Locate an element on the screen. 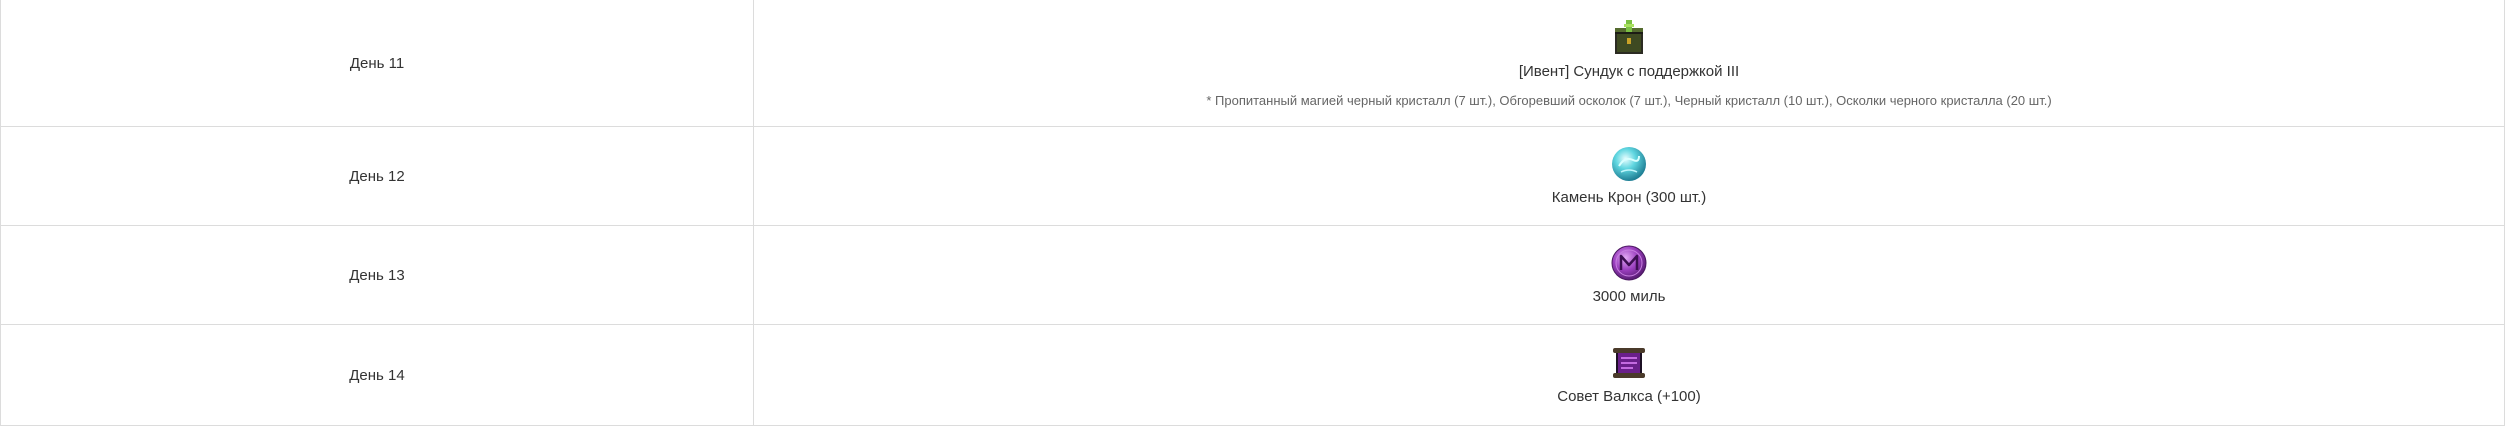 The width and height of the screenshot is (2507, 429). day-label: День 11 is located at coordinates (377, 63).